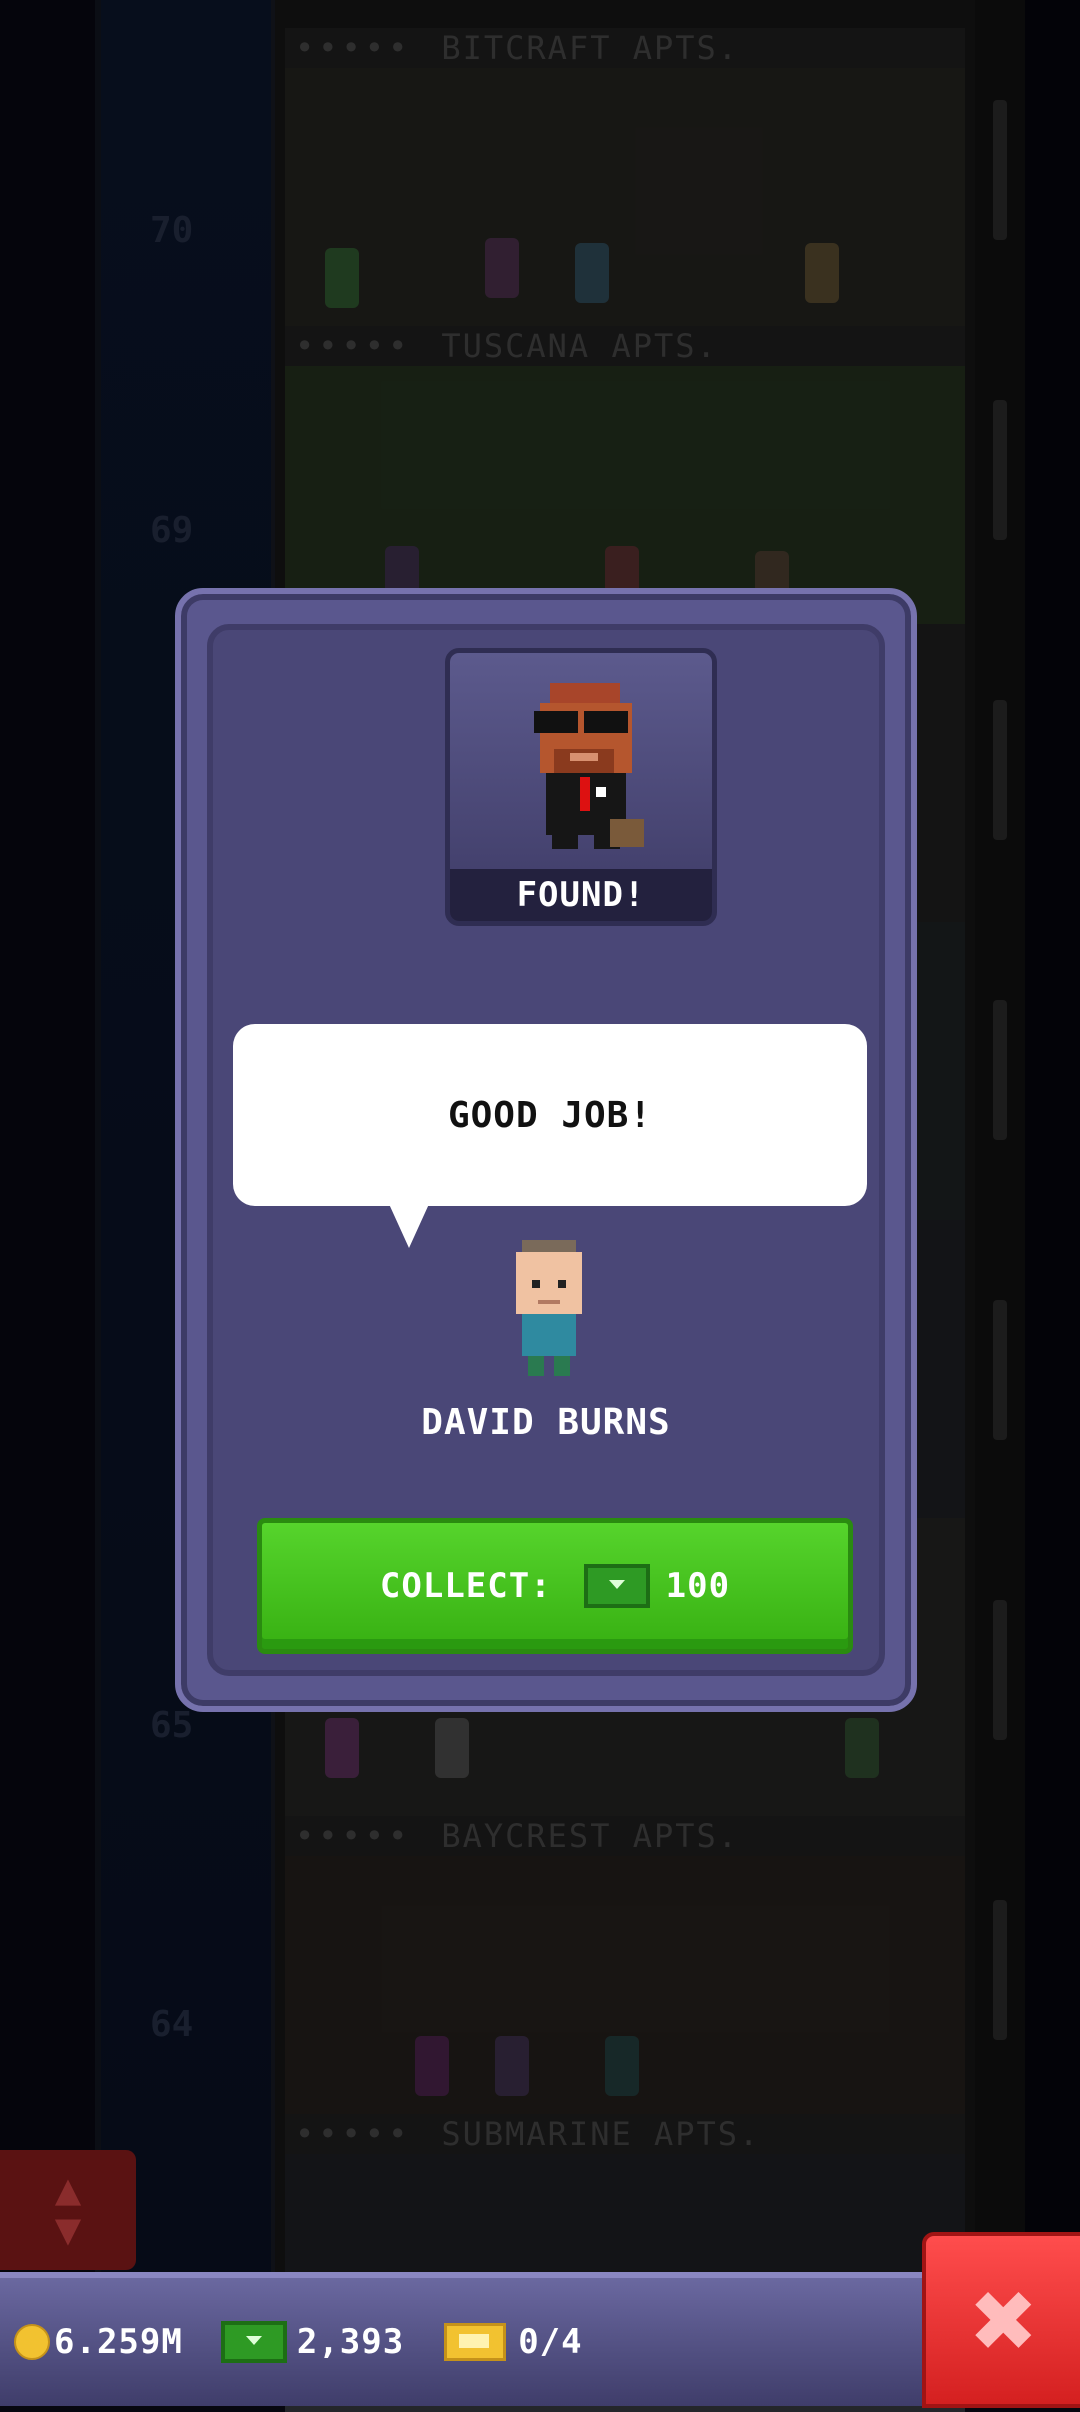  Describe the element at coordinates (550, 2342) in the screenshot. I see `tickets-value: 0/4` at that location.